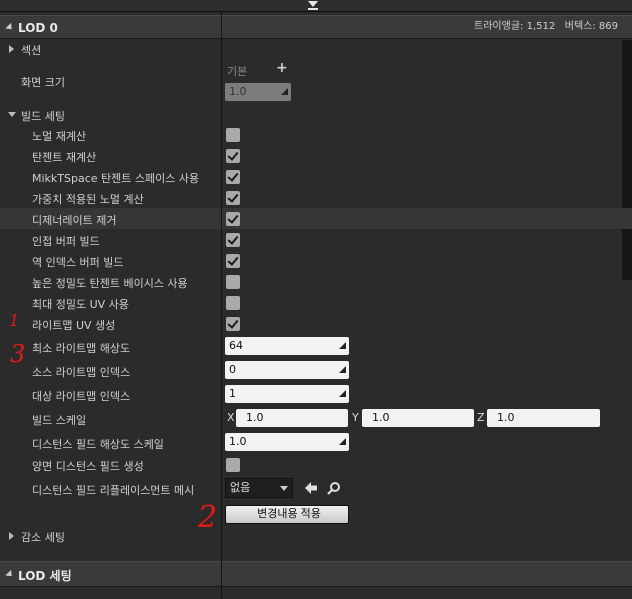  I want to click on checkbox-full-precision-uvs, so click(233, 303).